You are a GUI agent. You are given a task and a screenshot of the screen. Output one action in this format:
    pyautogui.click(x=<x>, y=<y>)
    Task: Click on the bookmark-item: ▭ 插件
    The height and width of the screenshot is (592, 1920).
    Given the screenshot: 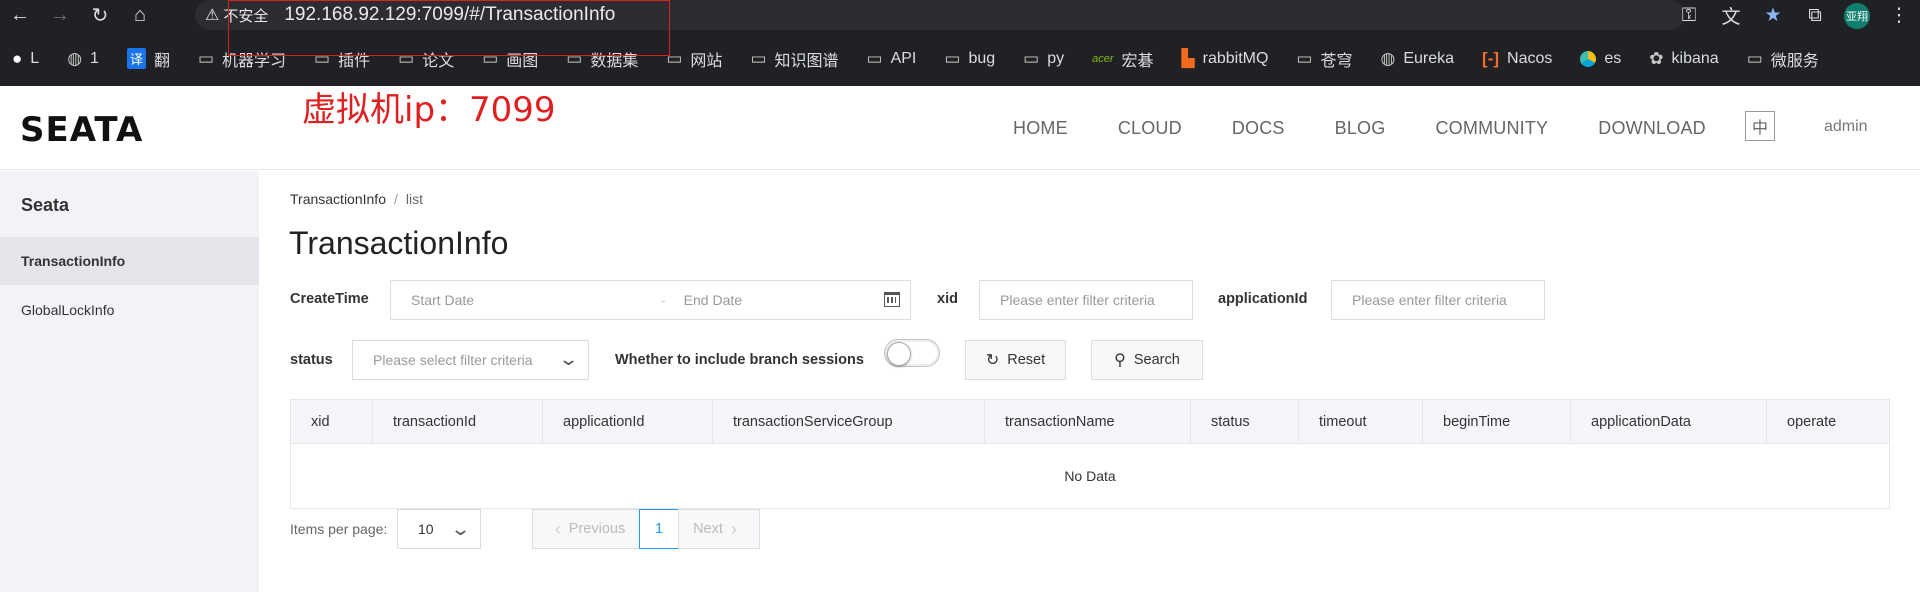 What is the action you would take?
    pyautogui.click(x=342, y=59)
    